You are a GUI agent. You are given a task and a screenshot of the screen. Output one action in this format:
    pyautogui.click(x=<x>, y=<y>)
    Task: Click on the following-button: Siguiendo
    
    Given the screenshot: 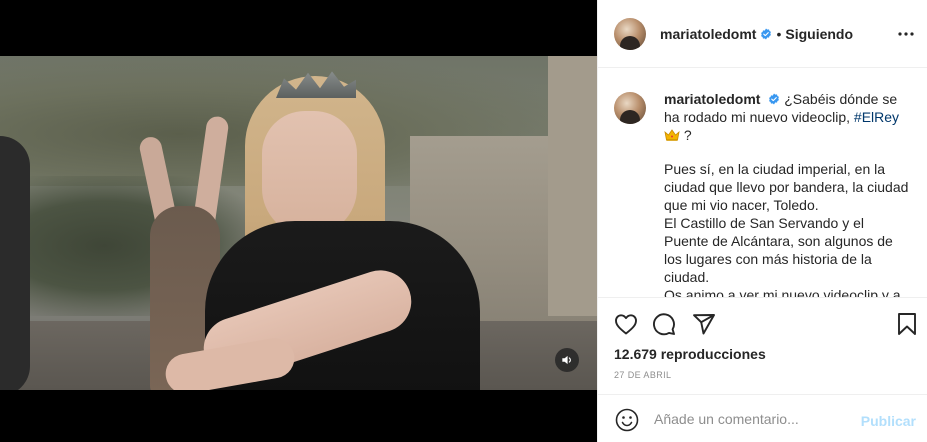 What is the action you would take?
    pyautogui.click(x=819, y=34)
    